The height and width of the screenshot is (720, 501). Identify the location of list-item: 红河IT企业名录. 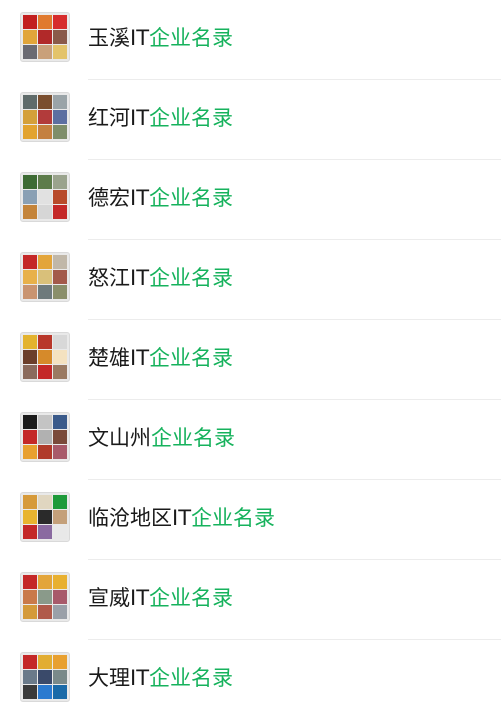
(250, 120).